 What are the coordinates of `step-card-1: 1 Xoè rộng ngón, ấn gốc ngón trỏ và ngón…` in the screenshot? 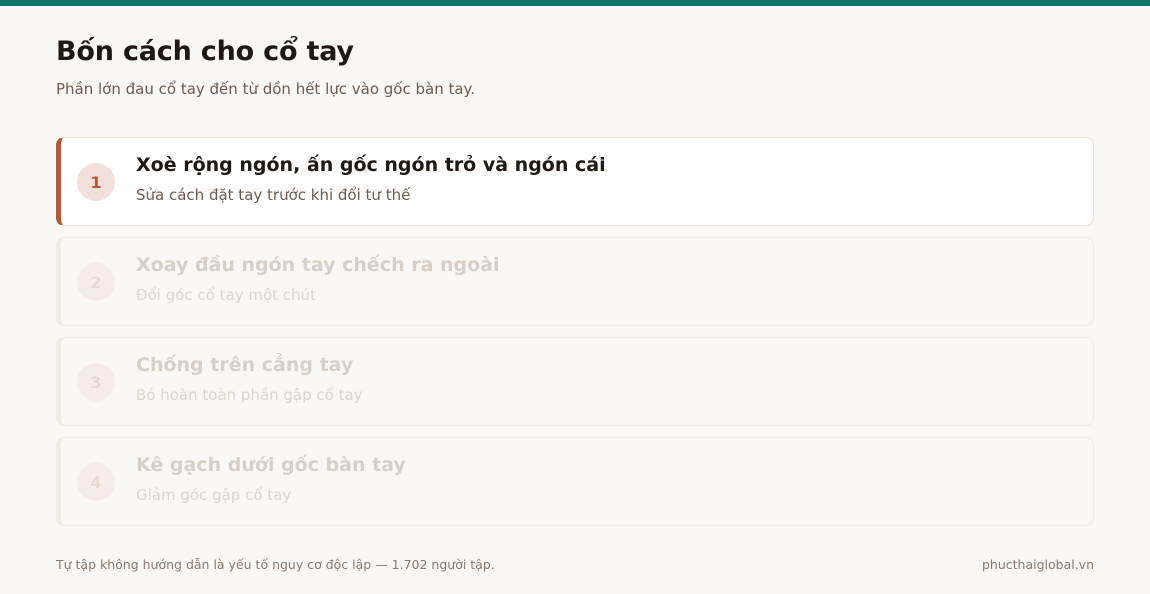 It's located at (575, 181).